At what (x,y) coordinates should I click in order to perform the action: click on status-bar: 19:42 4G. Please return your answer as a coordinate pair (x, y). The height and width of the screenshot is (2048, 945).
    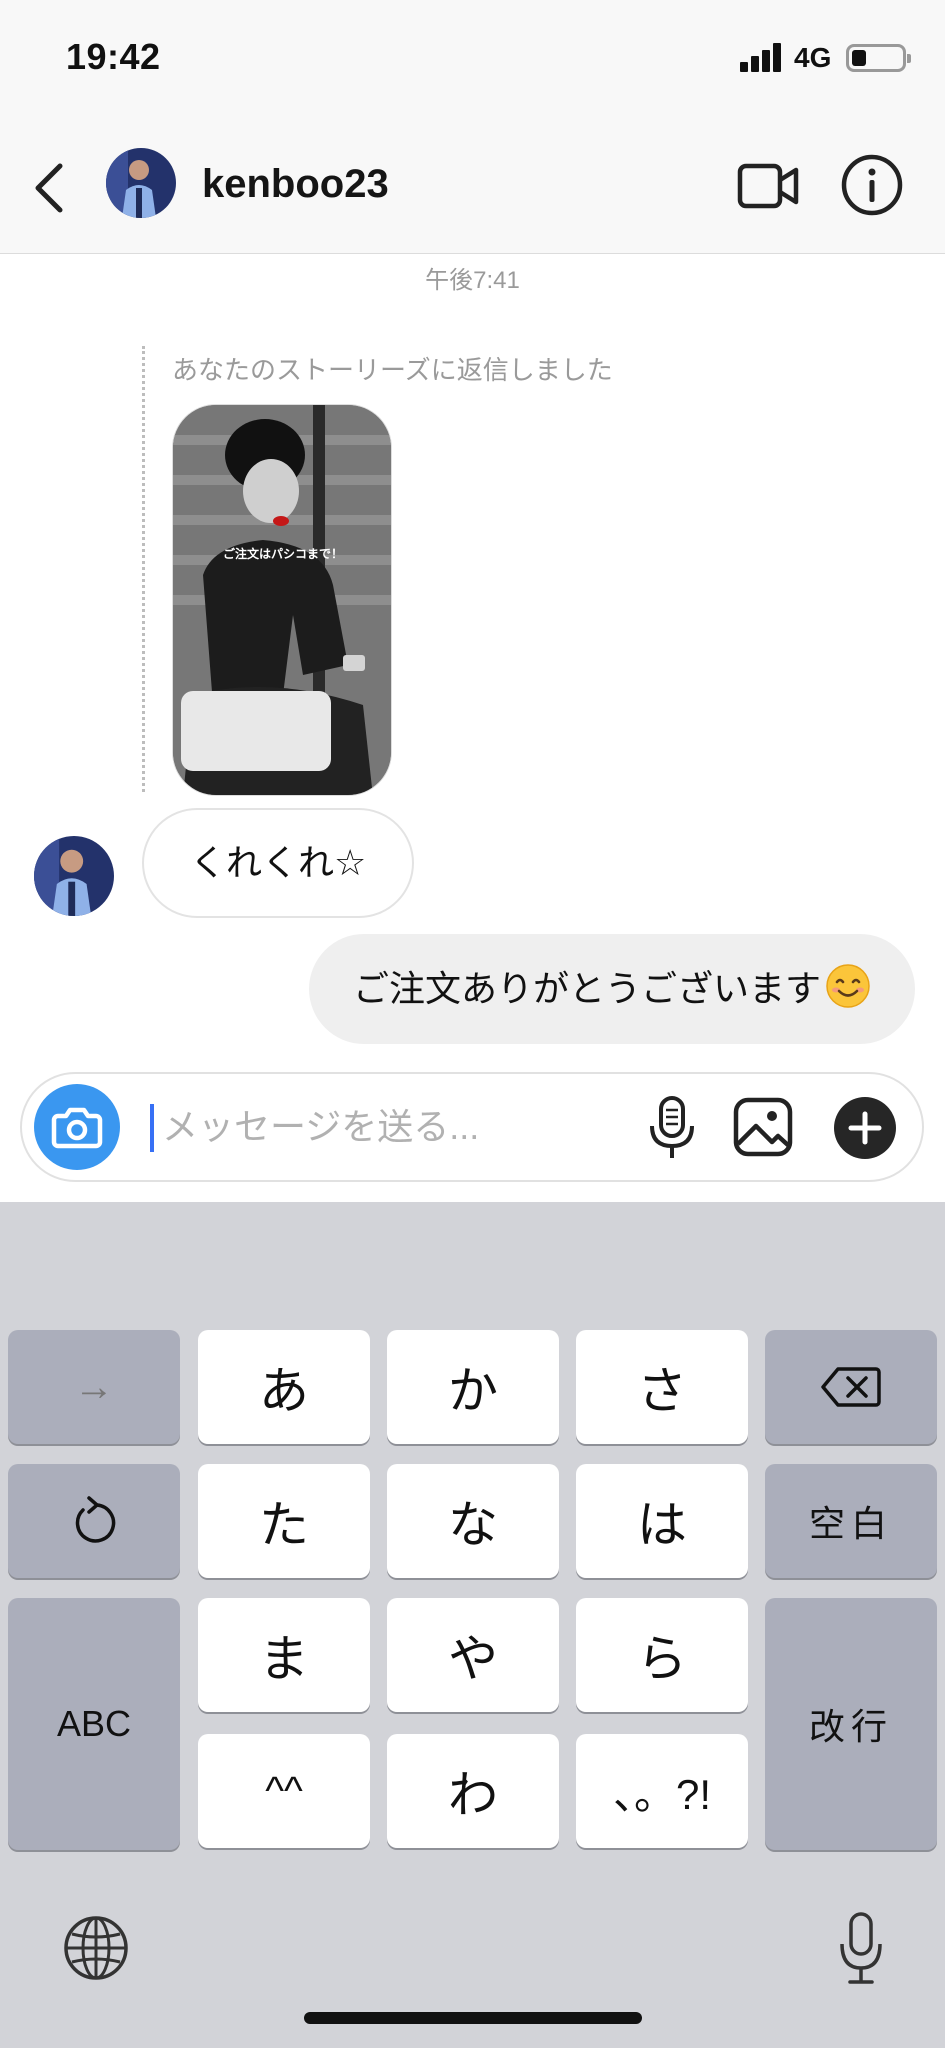
    Looking at the image, I should click on (472, 60).